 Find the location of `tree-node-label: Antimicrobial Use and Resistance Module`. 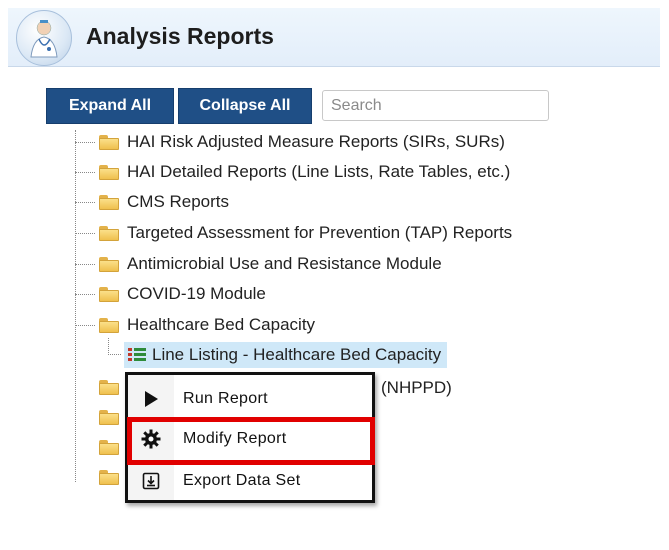

tree-node-label: Antimicrobial Use and Resistance Module is located at coordinates (284, 263).